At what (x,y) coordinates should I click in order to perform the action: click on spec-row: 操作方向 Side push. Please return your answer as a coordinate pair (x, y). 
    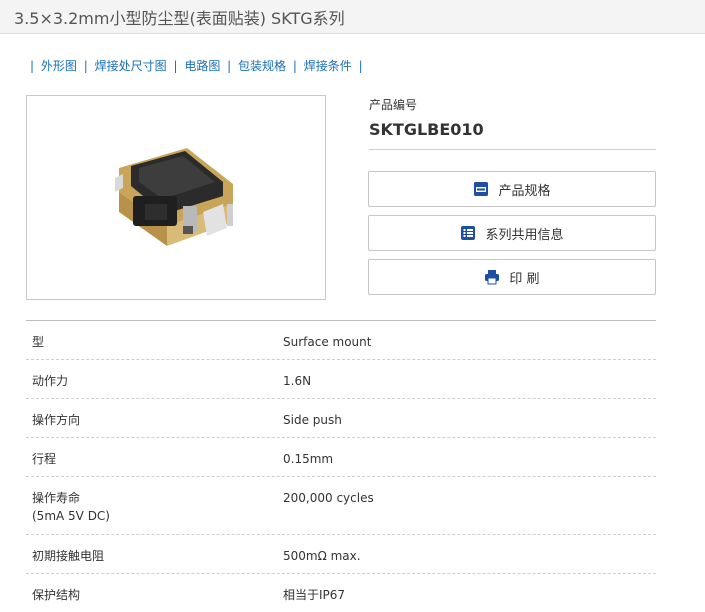
    Looking at the image, I should click on (341, 418).